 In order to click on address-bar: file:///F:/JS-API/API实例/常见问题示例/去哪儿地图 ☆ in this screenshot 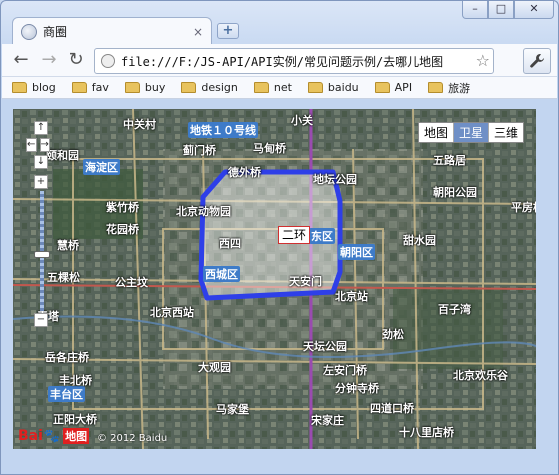, I will do `click(294, 61)`.